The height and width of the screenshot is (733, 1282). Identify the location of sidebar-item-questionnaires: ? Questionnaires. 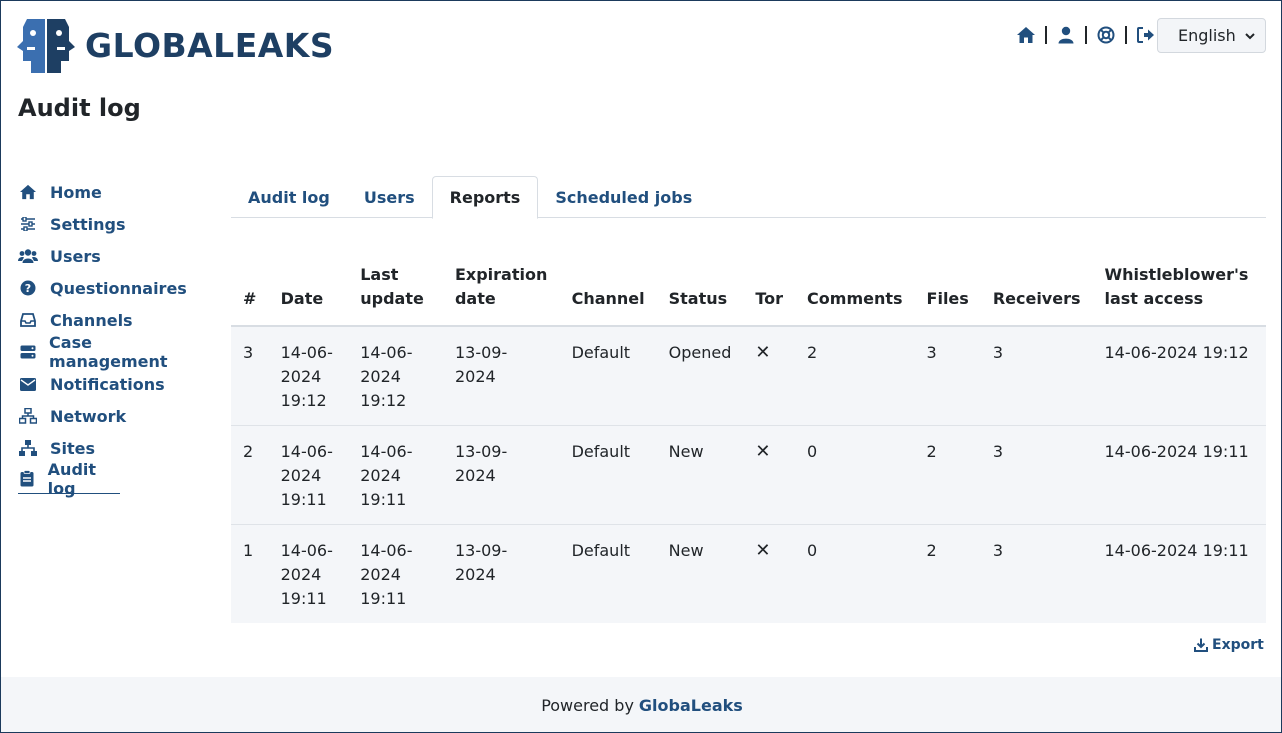
(113, 288).